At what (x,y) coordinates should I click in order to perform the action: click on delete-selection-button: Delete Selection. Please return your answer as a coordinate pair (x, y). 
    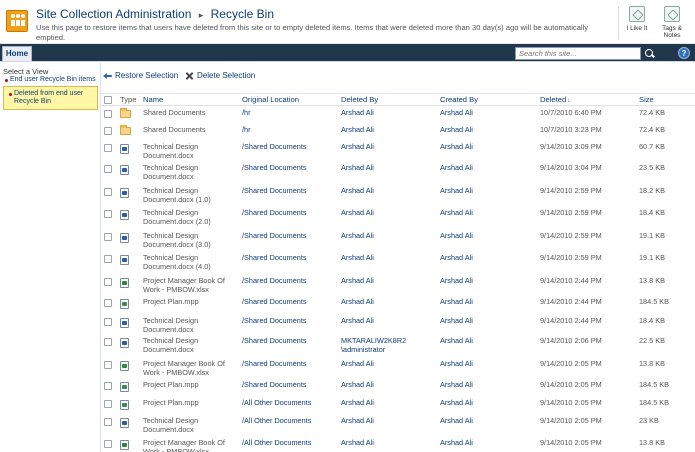
    Looking at the image, I should click on (220, 76).